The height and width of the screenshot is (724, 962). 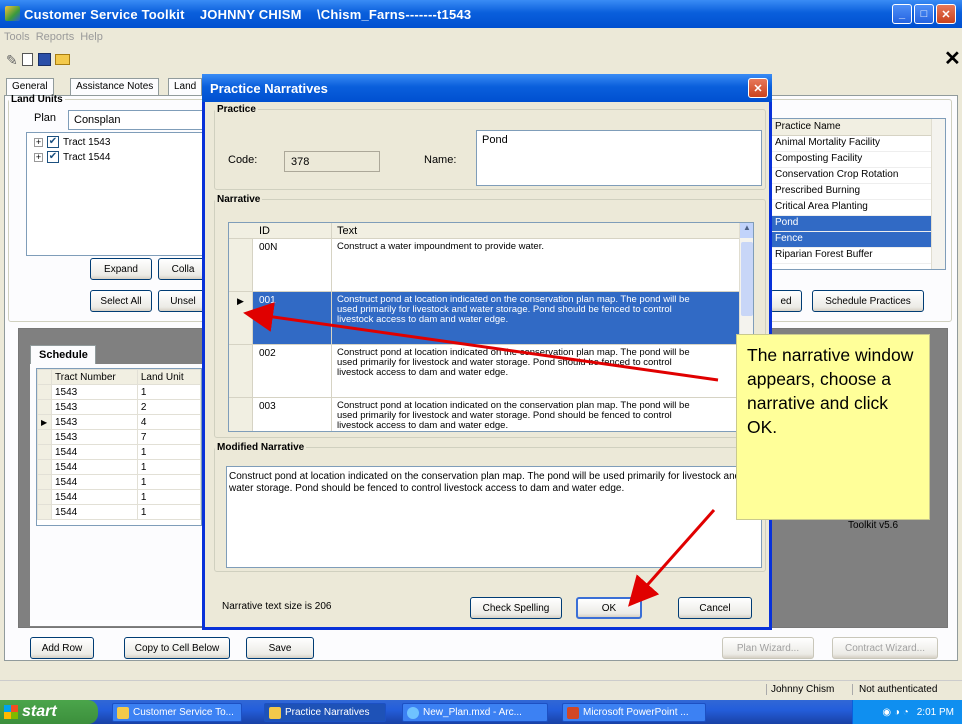 What do you see at coordinates (746, 230) in the screenshot?
I see `scroll-up-arrow: ▲` at bounding box center [746, 230].